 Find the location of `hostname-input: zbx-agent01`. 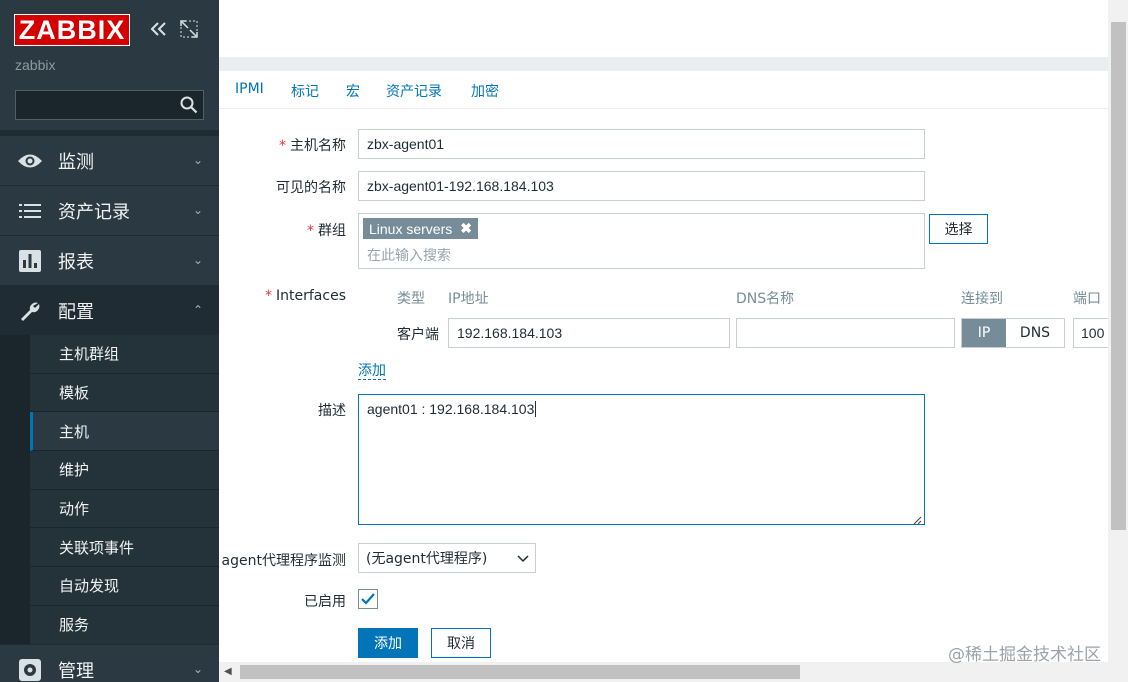

hostname-input: zbx-agent01 is located at coordinates (641, 144).